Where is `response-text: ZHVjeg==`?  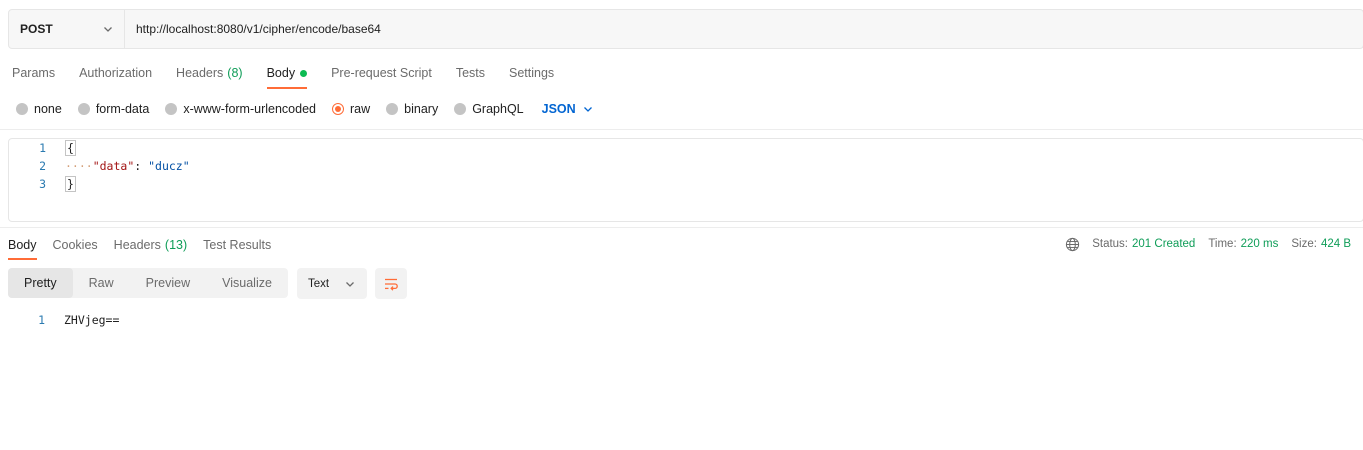 response-text: ZHVjeg== is located at coordinates (92, 320).